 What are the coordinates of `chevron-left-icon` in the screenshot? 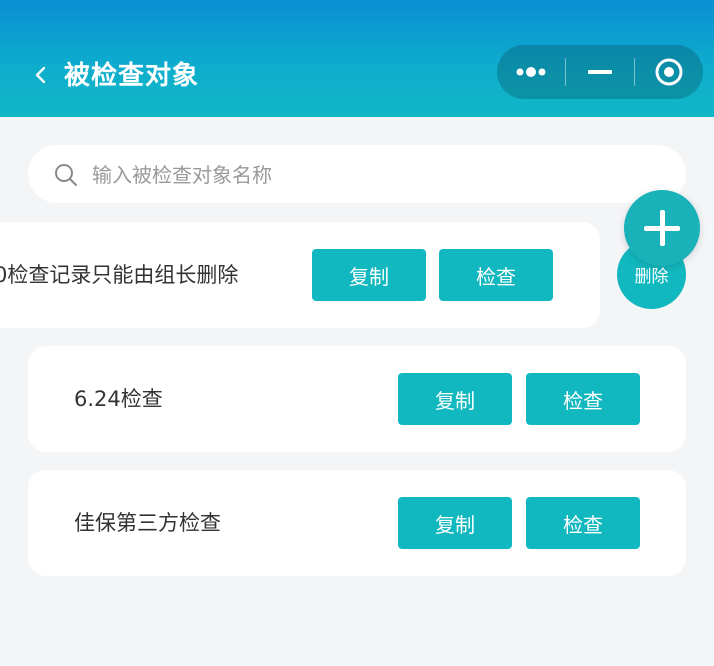 It's located at (40, 75).